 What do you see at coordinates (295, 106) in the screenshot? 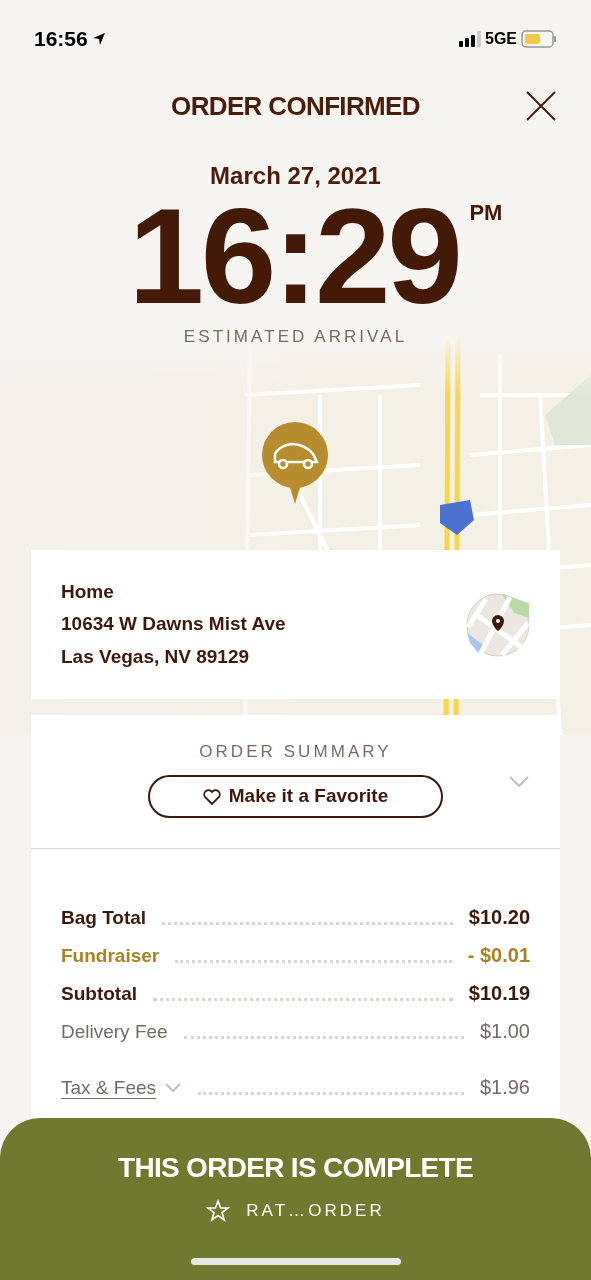
I see `page-title: ORDER CONFIRMED` at bounding box center [295, 106].